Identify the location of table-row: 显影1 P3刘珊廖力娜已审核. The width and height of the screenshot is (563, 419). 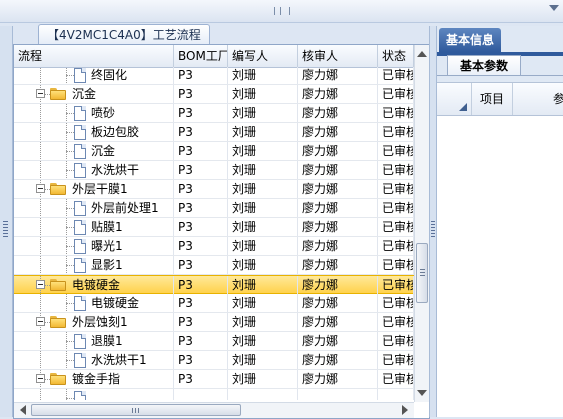
(214, 265).